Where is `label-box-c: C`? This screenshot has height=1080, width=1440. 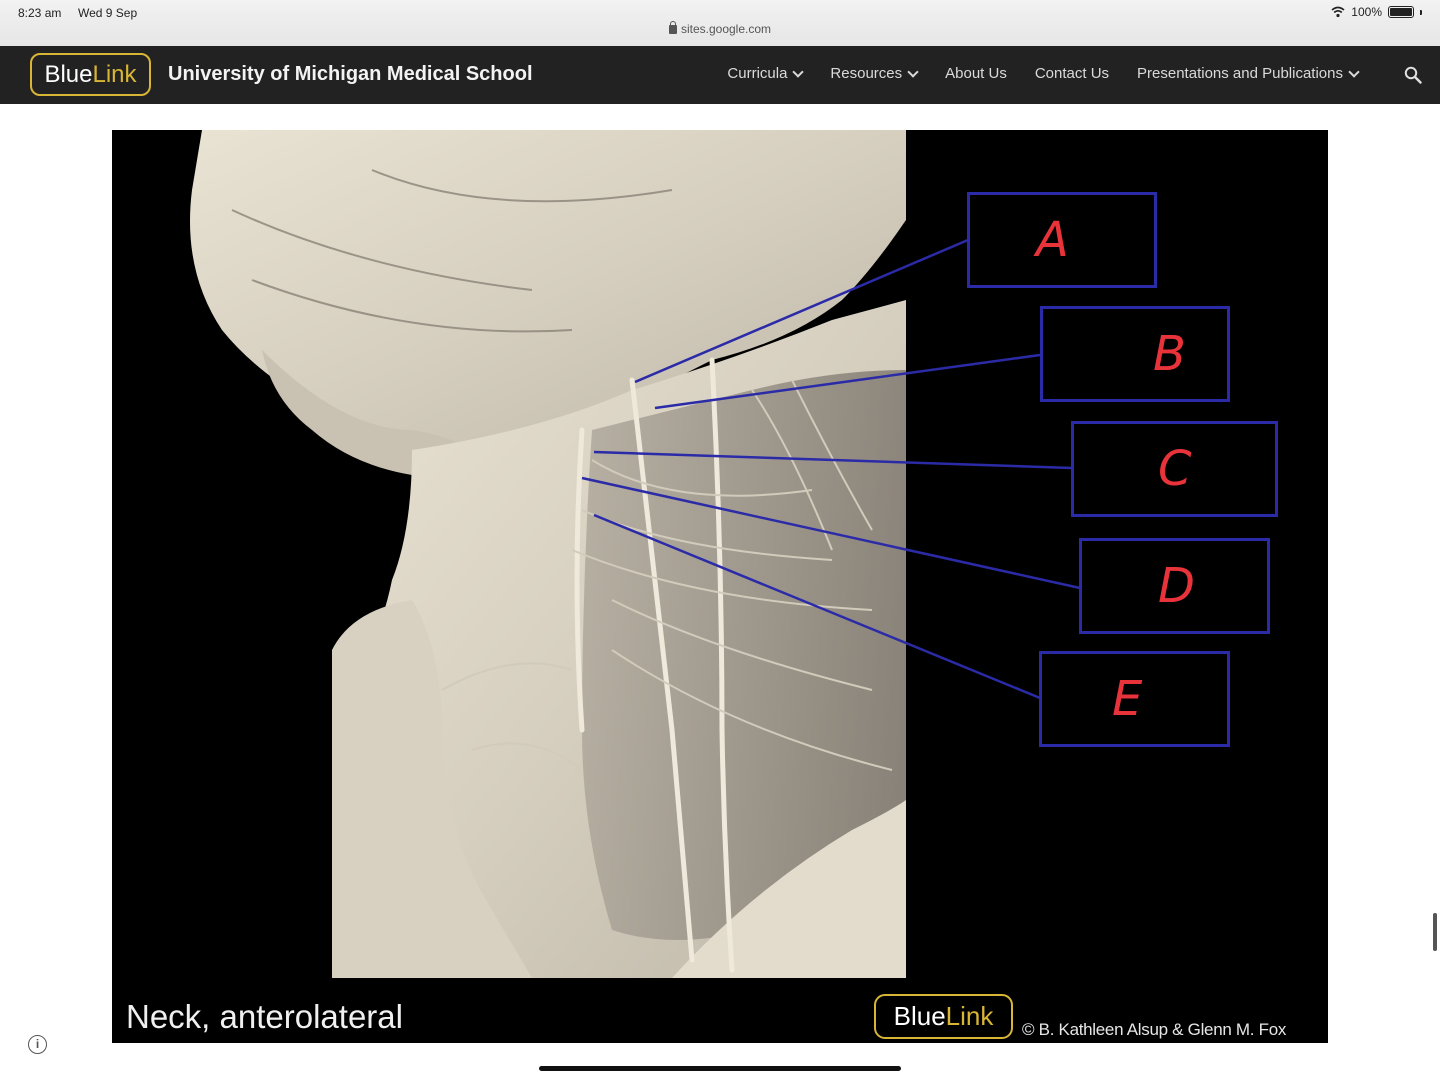 label-box-c: C is located at coordinates (1174, 469).